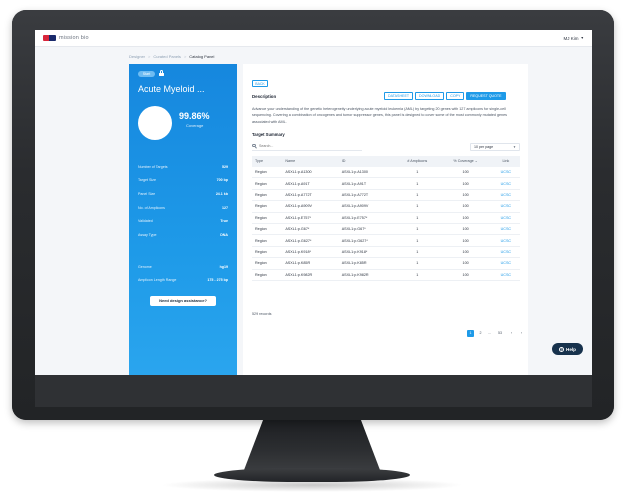 The width and height of the screenshot is (623, 499). Describe the element at coordinates (386, 229) in the screenshot. I see `table-row: Region ASXL1:p.G67* ASXL1:p.G67* 1 100 UCSC` at that location.